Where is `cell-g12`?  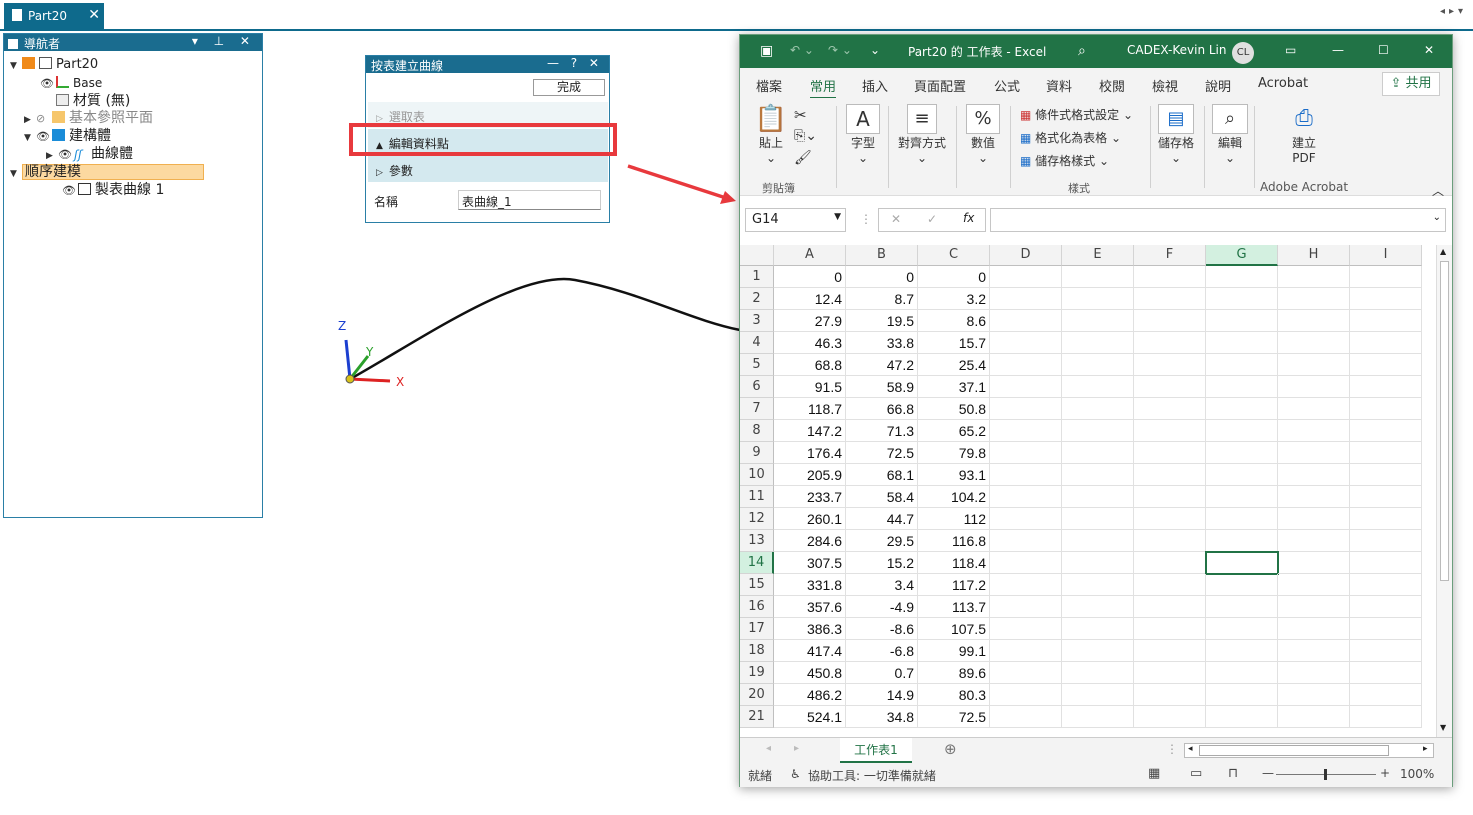 cell-g12 is located at coordinates (1242, 519).